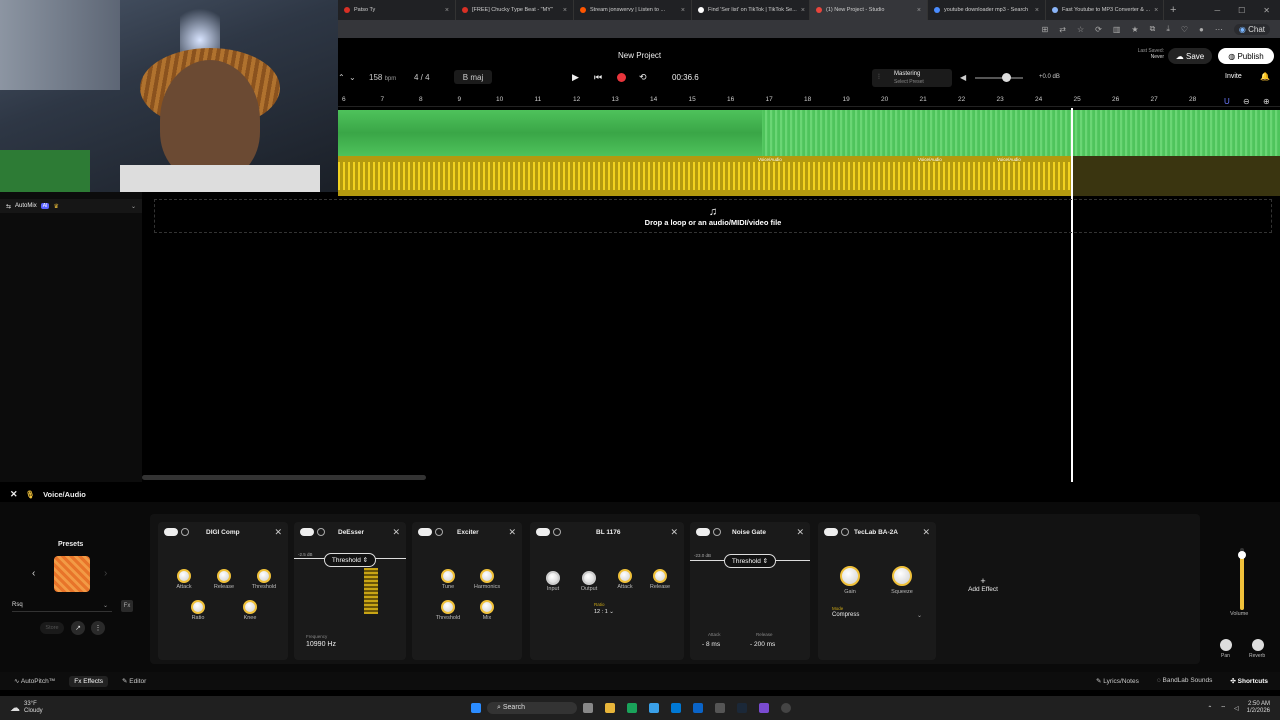 This screenshot has width=1280, height=720. I want to click on tune-knob, so click(448, 576).